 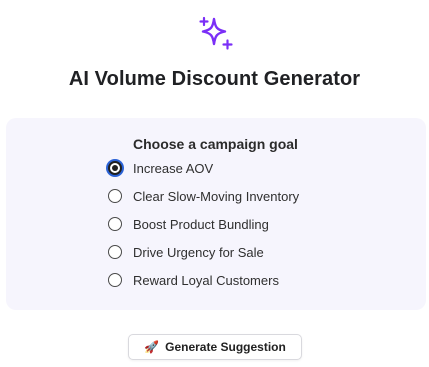 I want to click on goal-option-clear-inventory: Clear Slow-Moving Inventory, so click(x=203, y=196).